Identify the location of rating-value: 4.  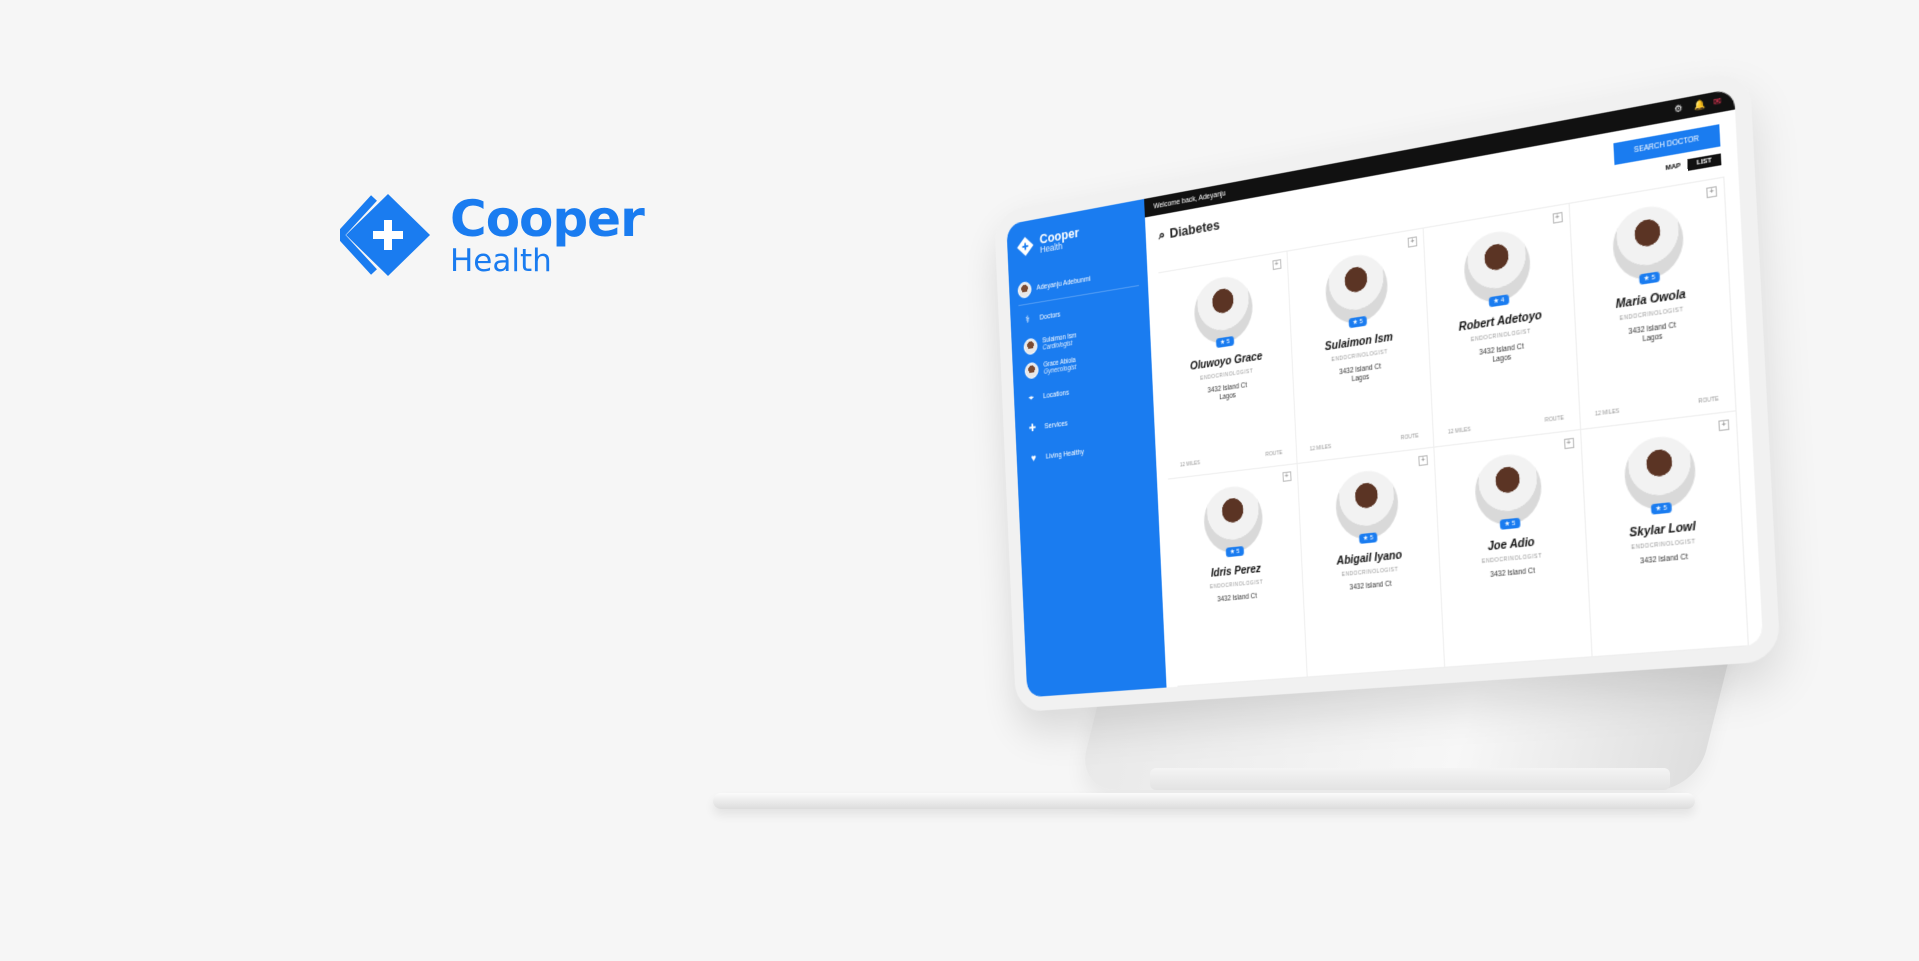
(1502, 301).